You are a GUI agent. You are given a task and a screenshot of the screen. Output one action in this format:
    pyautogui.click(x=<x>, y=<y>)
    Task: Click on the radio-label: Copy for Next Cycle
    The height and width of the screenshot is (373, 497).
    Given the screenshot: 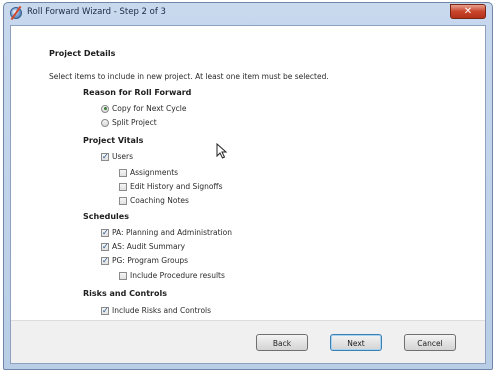 What is the action you would take?
    pyautogui.click(x=149, y=108)
    